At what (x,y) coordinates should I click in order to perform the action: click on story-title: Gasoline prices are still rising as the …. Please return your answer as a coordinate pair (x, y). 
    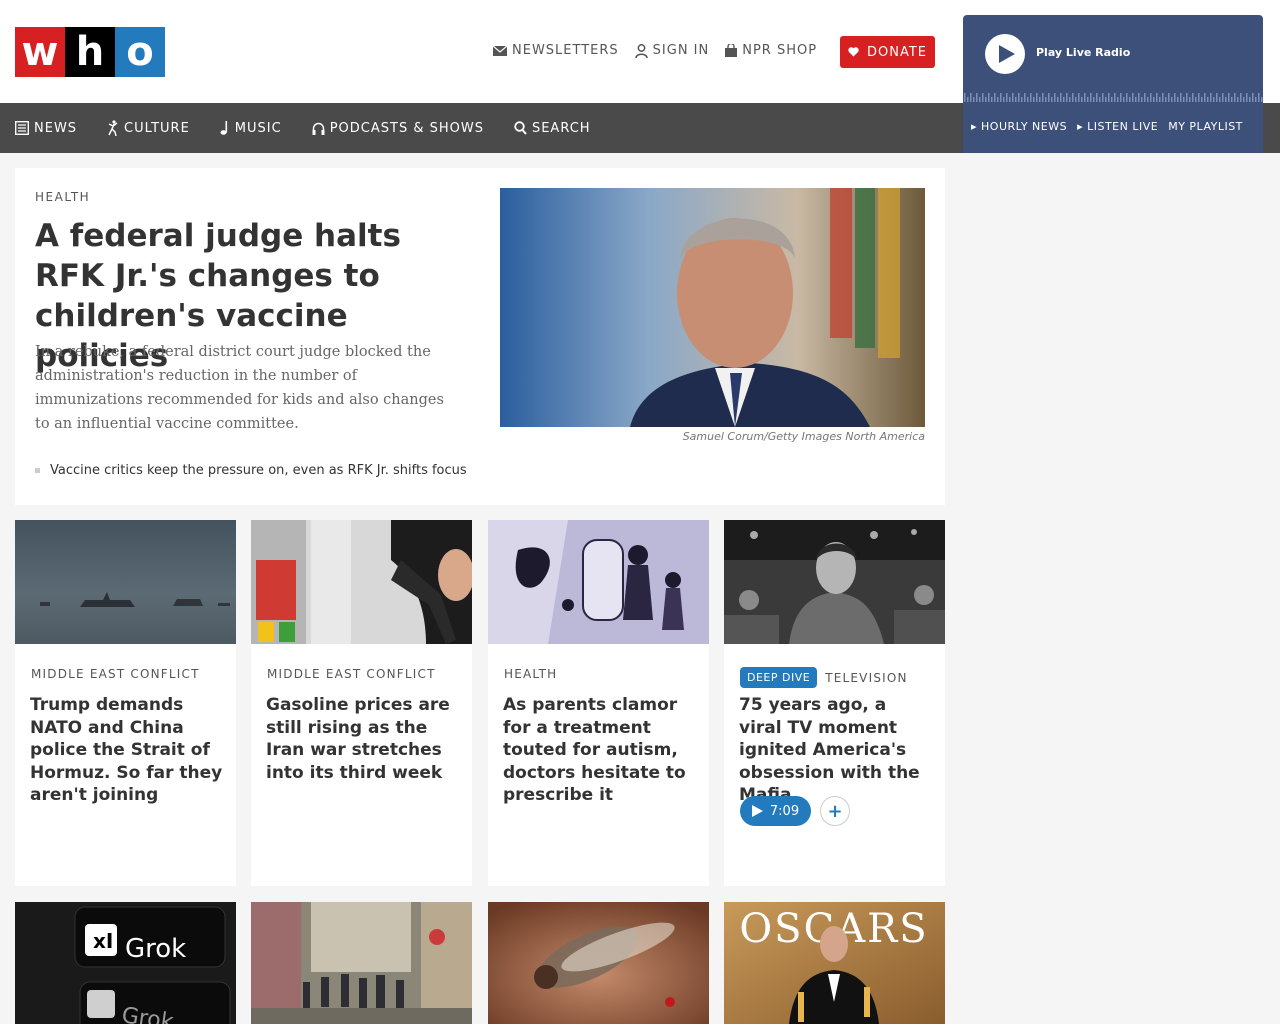
    Looking at the image, I should click on (363, 739).